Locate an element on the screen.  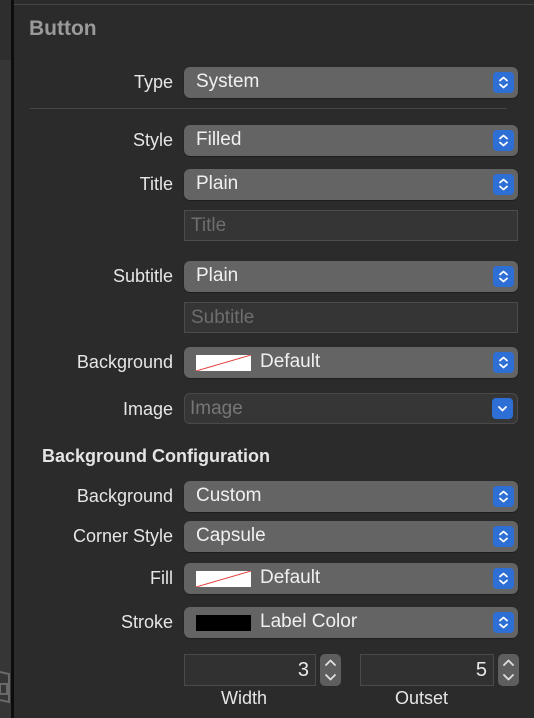
background-configuration-title: Background Configuration is located at coordinates (156, 456).